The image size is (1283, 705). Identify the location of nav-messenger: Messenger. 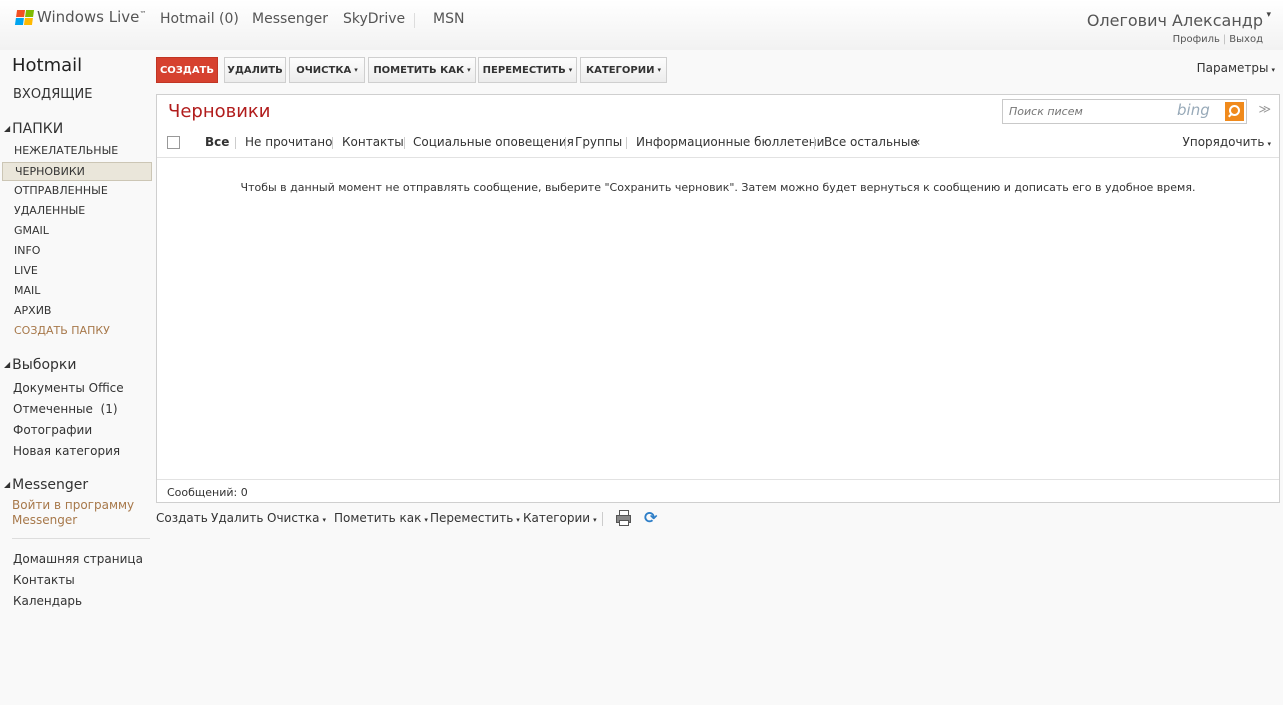
(290, 19).